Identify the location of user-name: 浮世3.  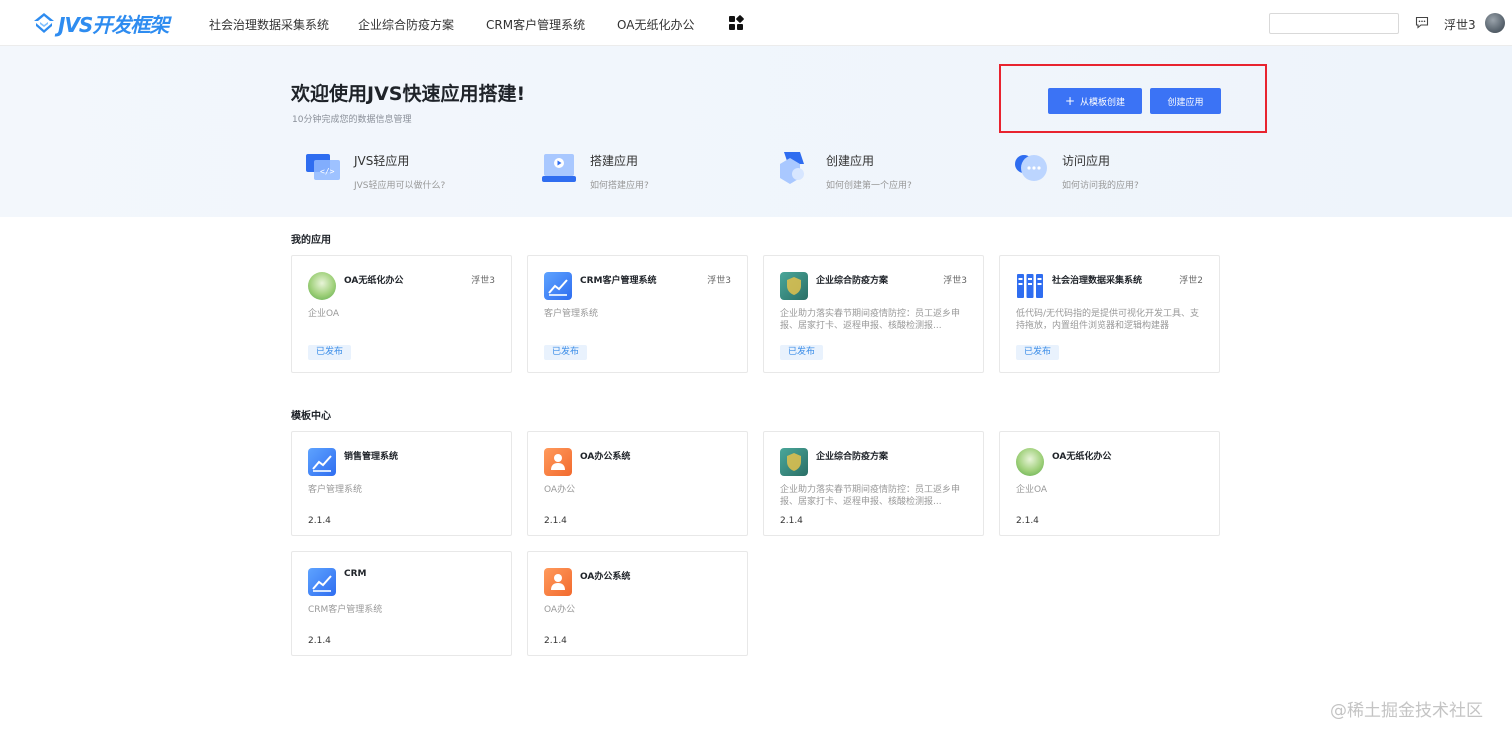
(1460, 24).